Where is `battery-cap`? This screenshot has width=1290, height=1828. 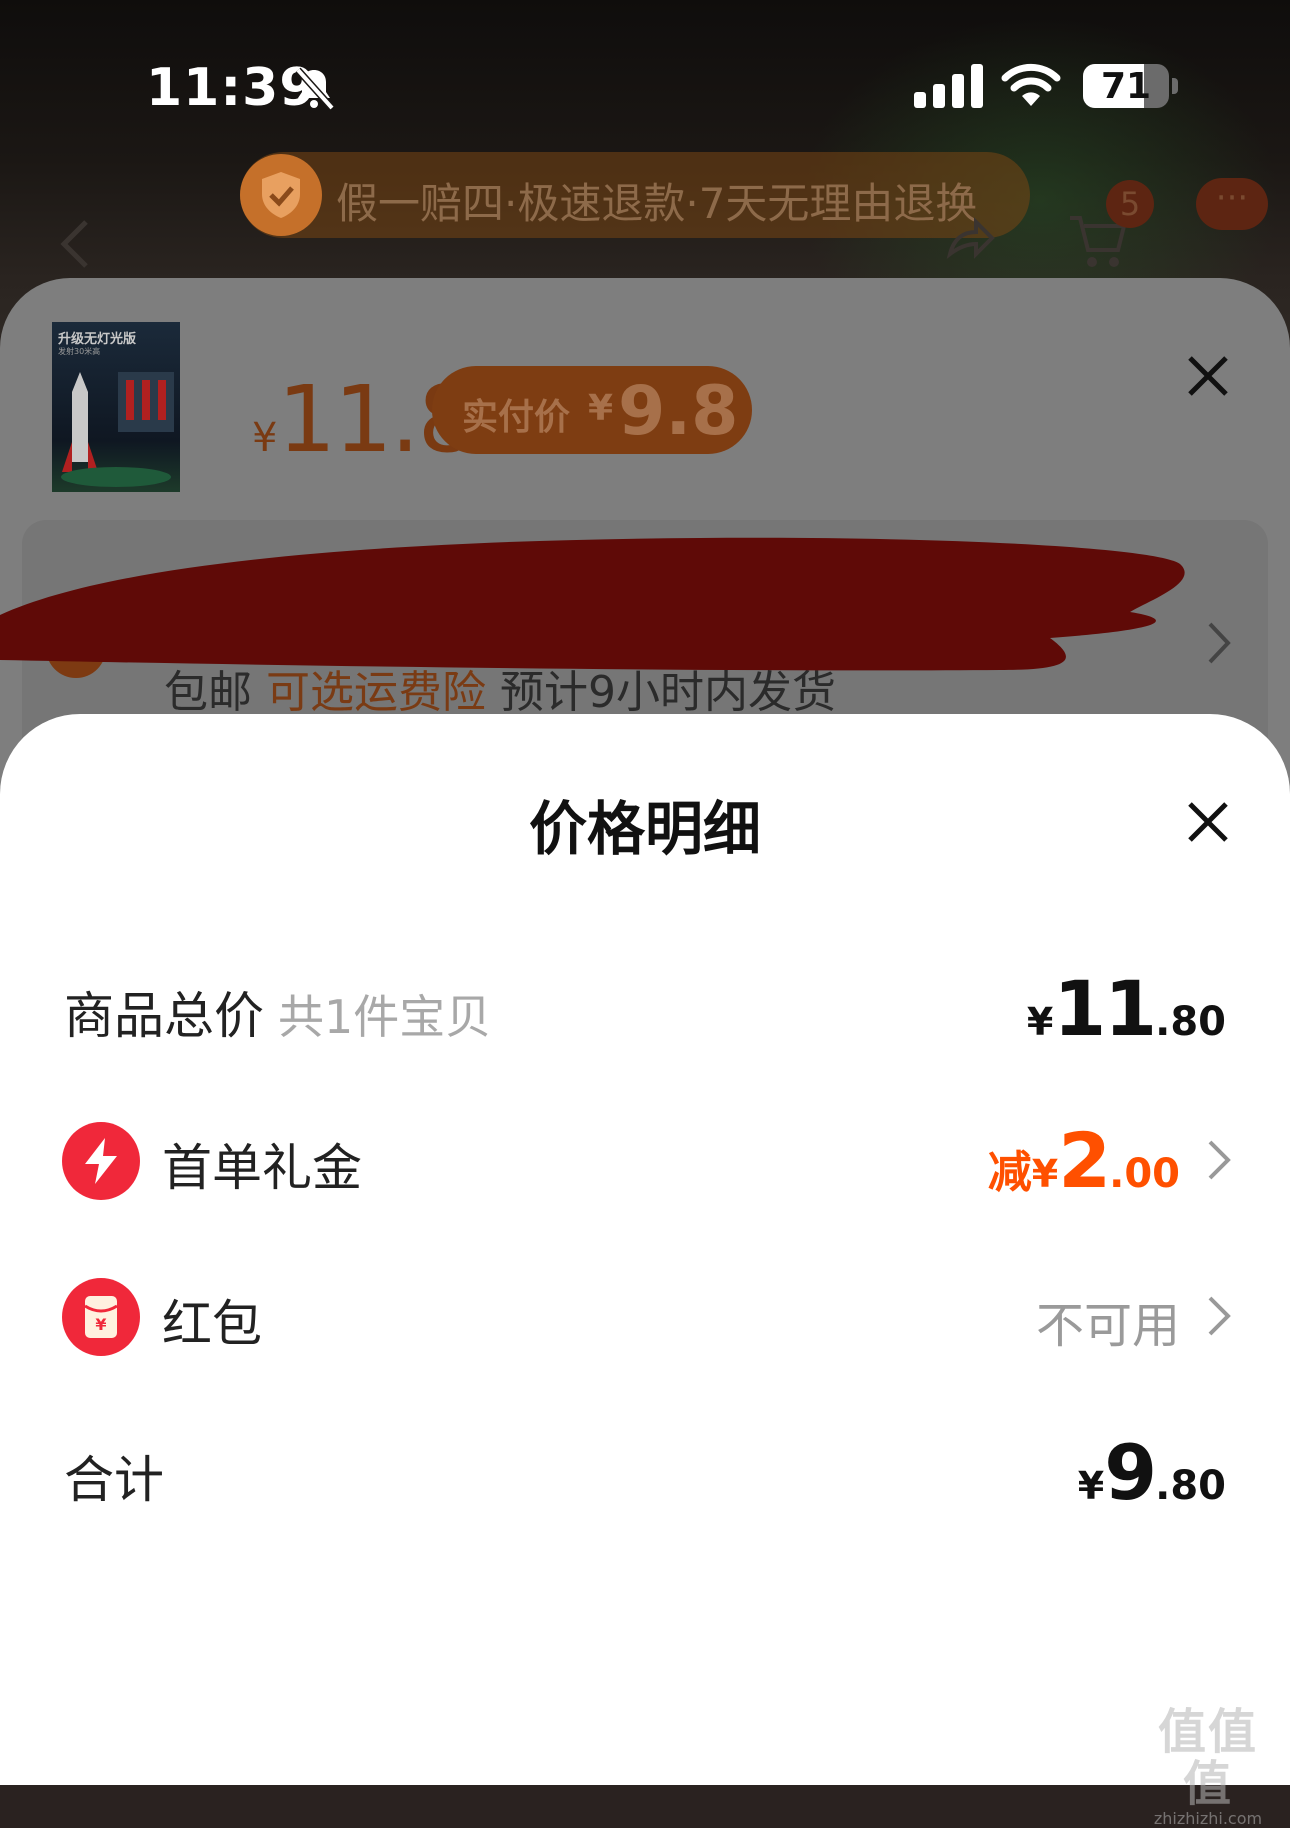 battery-cap is located at coordinates (1175, 86).